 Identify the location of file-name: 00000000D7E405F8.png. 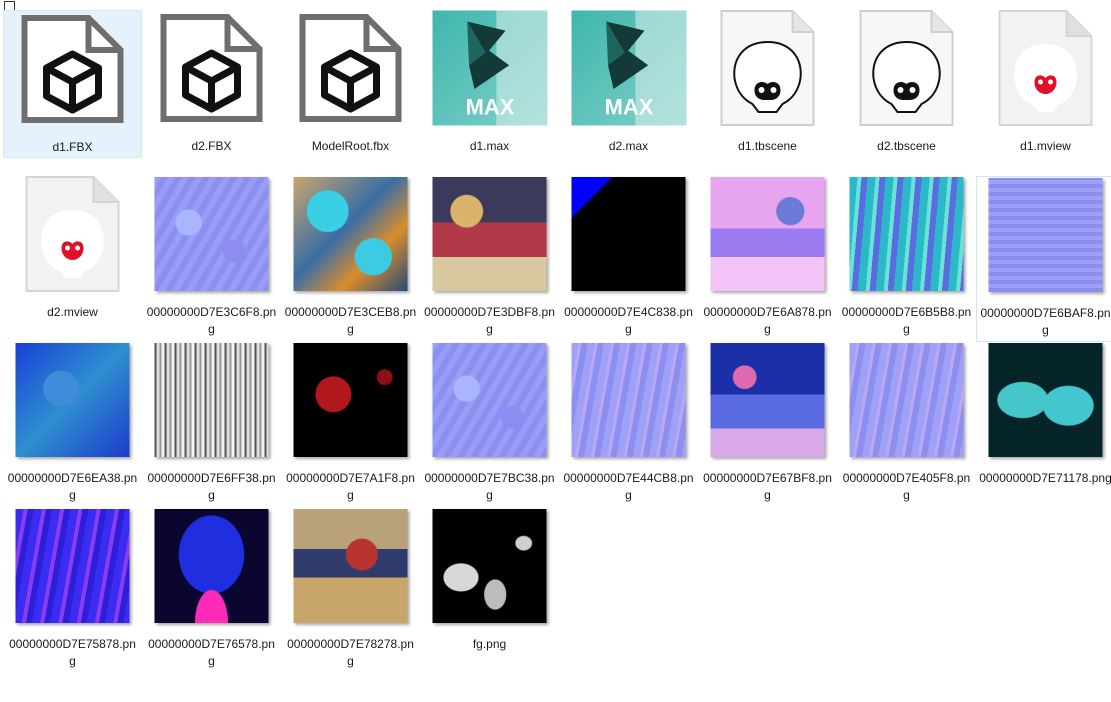
(906, 486).